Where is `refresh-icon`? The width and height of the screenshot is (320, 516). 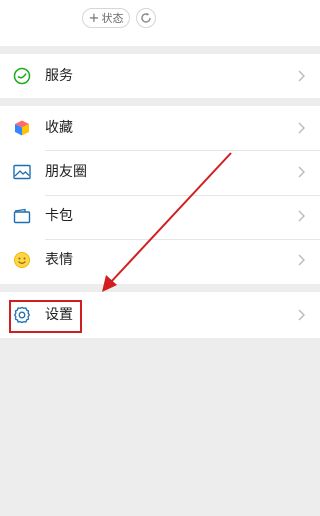 refresh-icon is located at coordinates (146, 17).